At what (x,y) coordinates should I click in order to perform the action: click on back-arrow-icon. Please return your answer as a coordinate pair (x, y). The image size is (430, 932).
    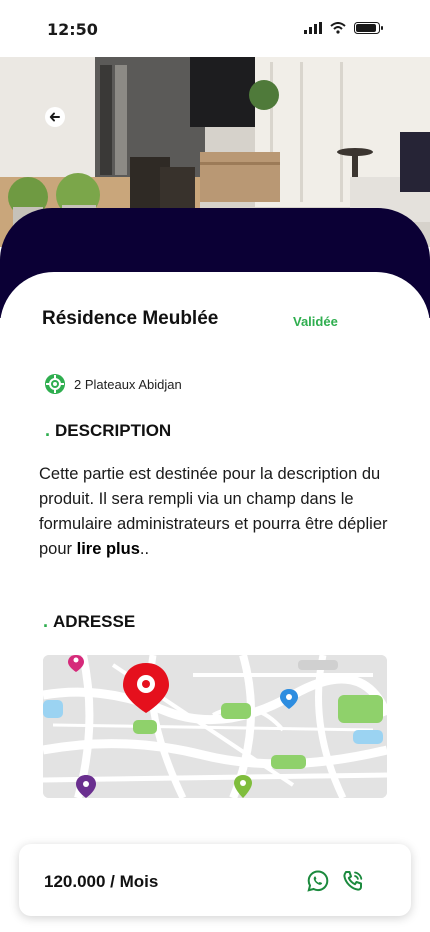
    Looking at the image, I should click on (54, 117).